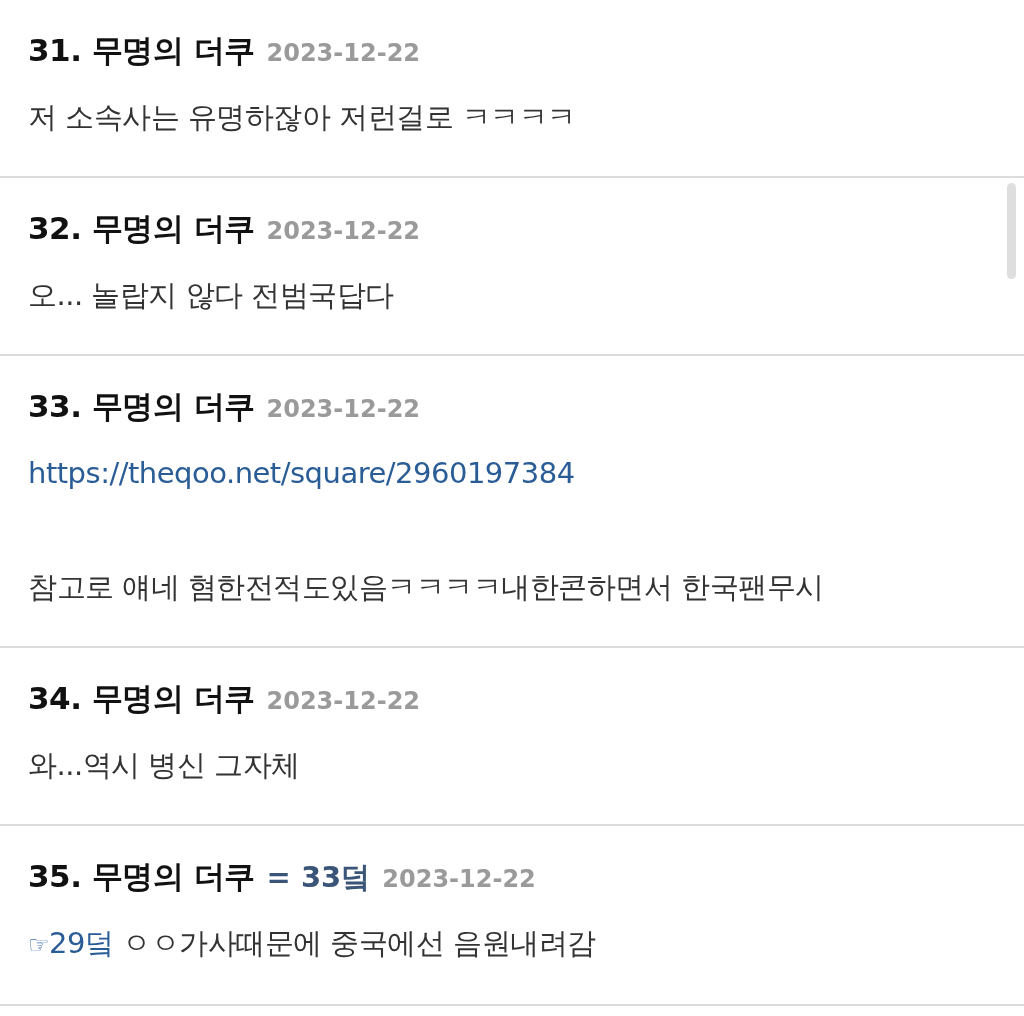  I want to click on comment-text: 오... 놀랍지 않다 전범국답다, so click(211, 295).